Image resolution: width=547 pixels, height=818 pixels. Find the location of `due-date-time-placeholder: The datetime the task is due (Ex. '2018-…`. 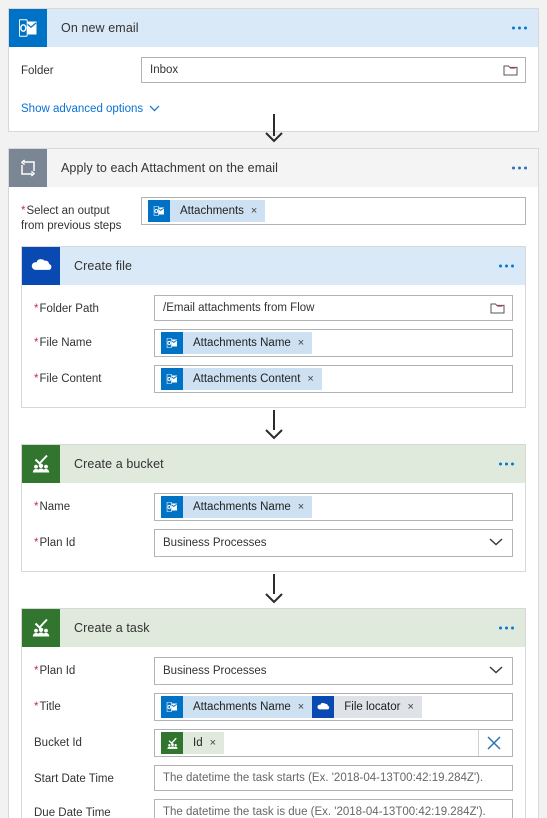

due-date-time-placeholder: The datetime the task is due (Ex. '2018-… is located at coordinates (324, 812).